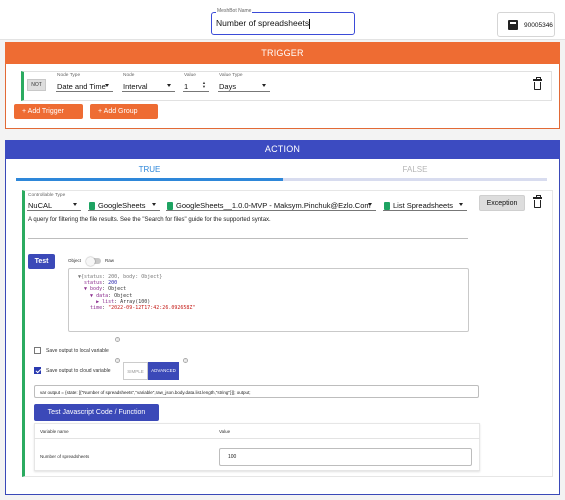 The width and height of the screenshot is (565, 500). What do you see at coordinates (90, 261) in the screenshot?
I see `toggle-knob` at bounding box center [90, 261].